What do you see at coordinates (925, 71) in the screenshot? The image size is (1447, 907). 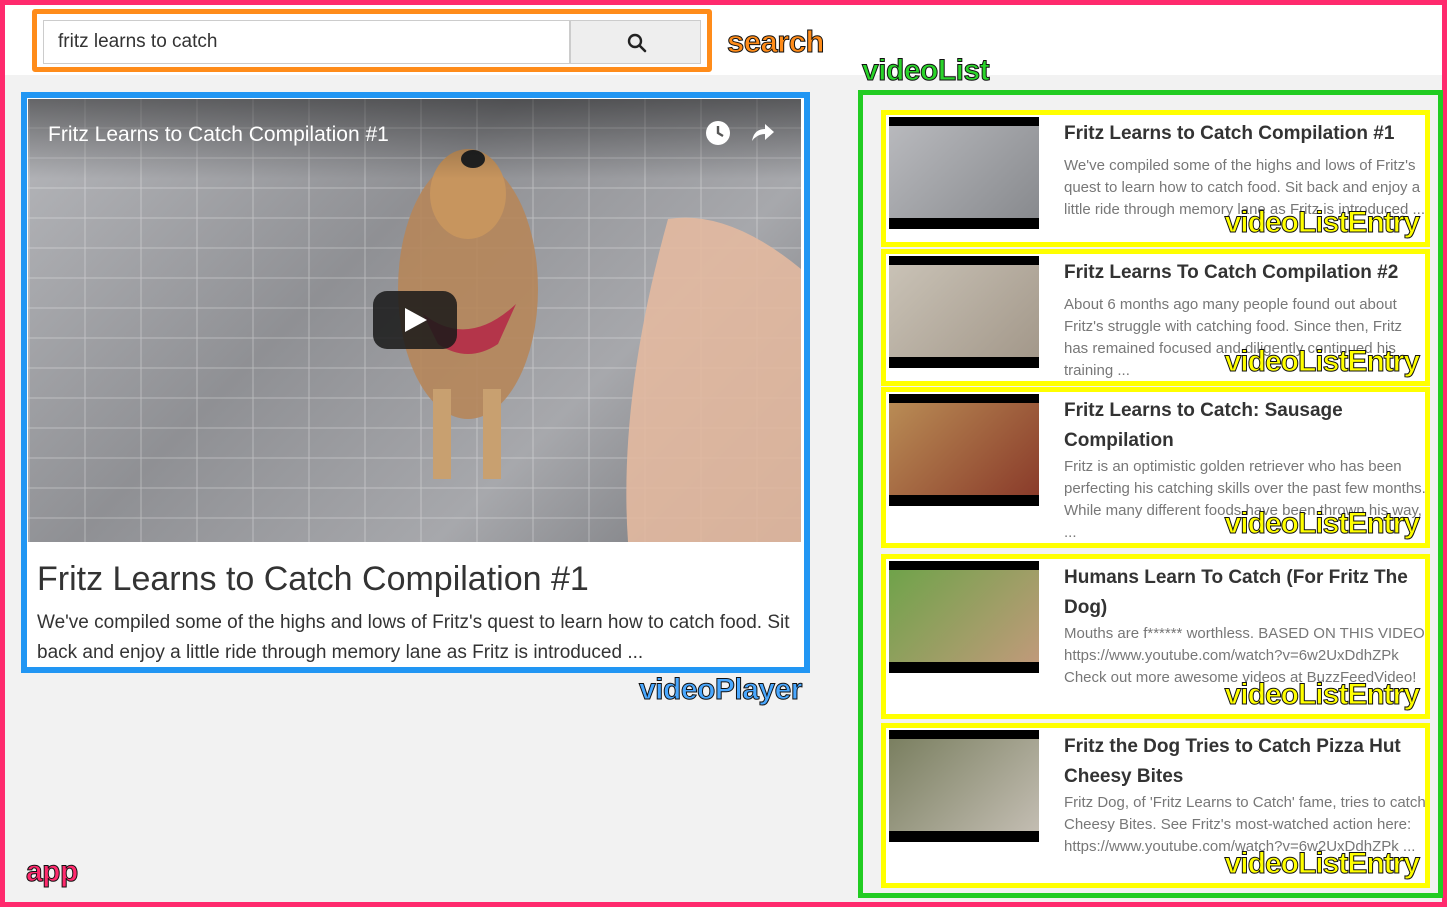 I see `videolist-annotation-label: videoList` at bounding box center [925, 71].